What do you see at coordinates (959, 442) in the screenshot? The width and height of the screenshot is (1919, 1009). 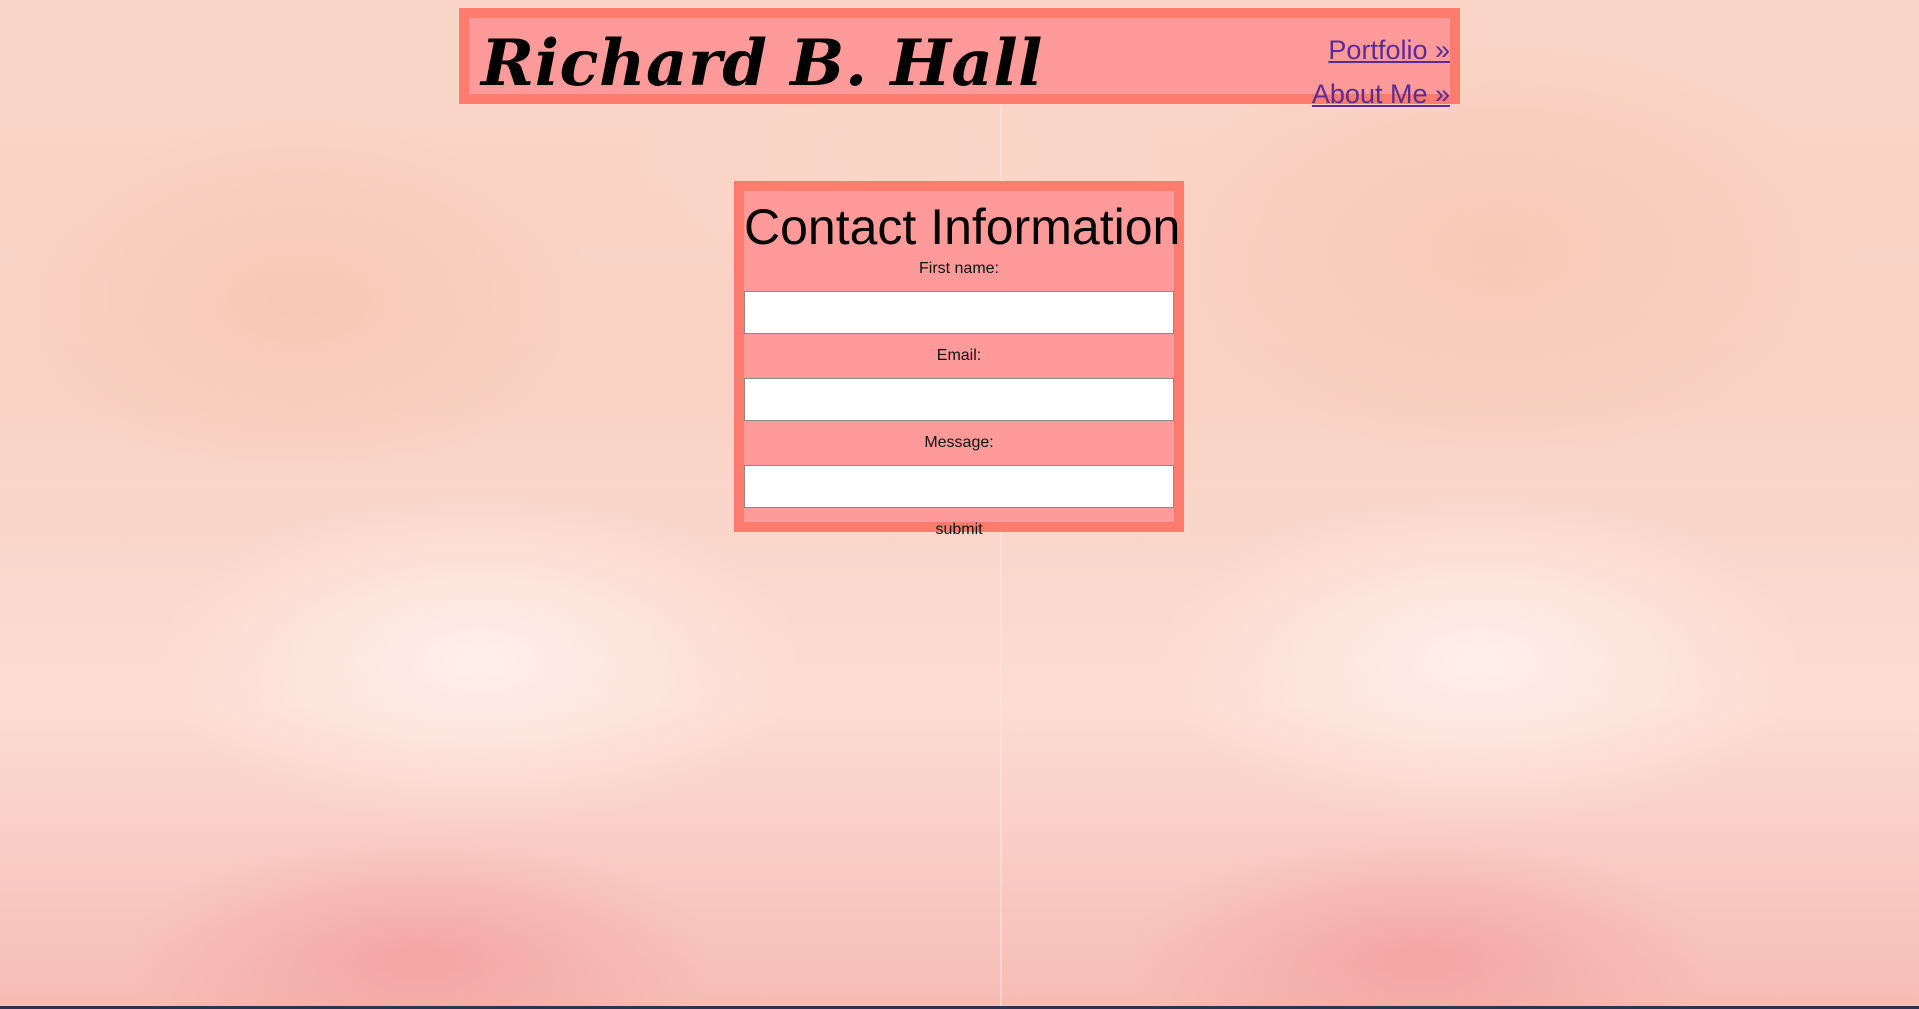 I see `message-label: Message:` at bounding box center [959, 442].